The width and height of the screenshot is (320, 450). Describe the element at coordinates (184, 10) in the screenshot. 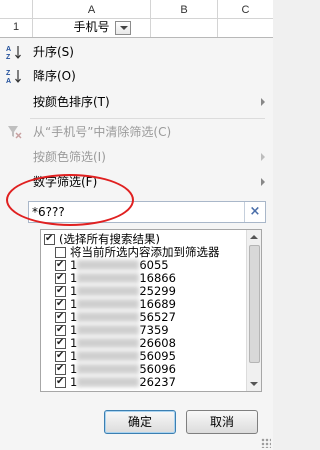

I see `column-header-b: B` at that location.